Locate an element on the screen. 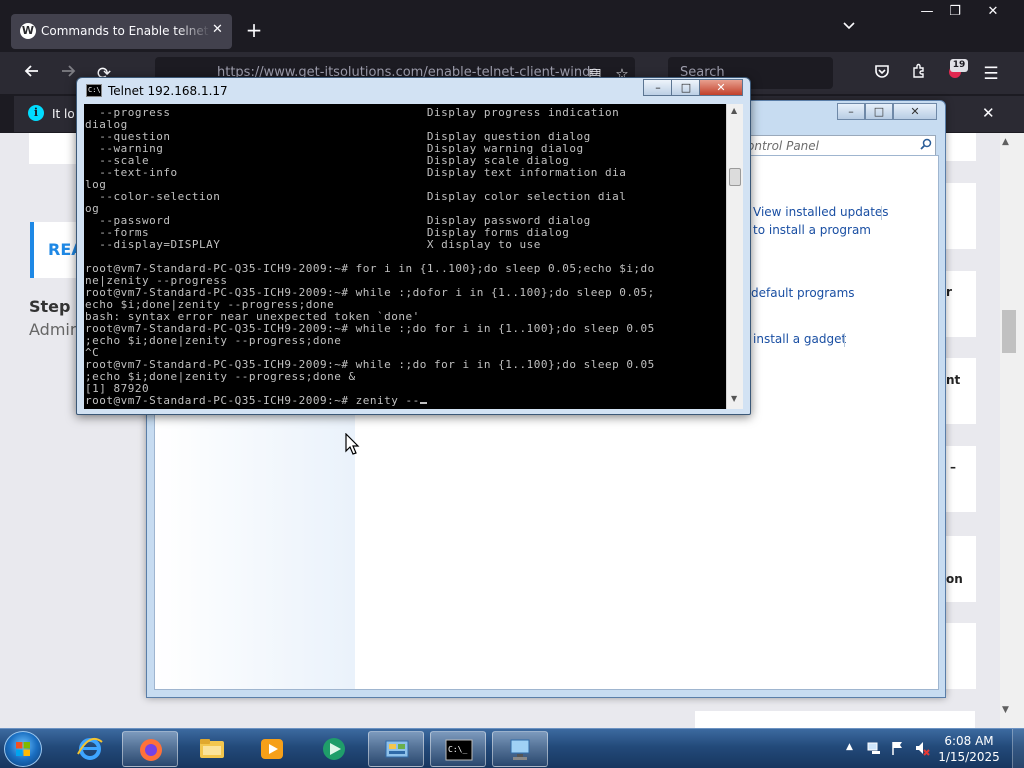 This screenshot has width=1024, height=768. console-line: ;echo $i;done|zenity --progress;done & is located at coordinates (220, 376).